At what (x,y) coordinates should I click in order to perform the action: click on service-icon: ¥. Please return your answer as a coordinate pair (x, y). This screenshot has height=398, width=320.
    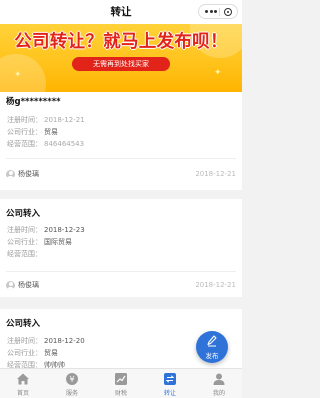
    Looking at the image, I should click on (72, 379).